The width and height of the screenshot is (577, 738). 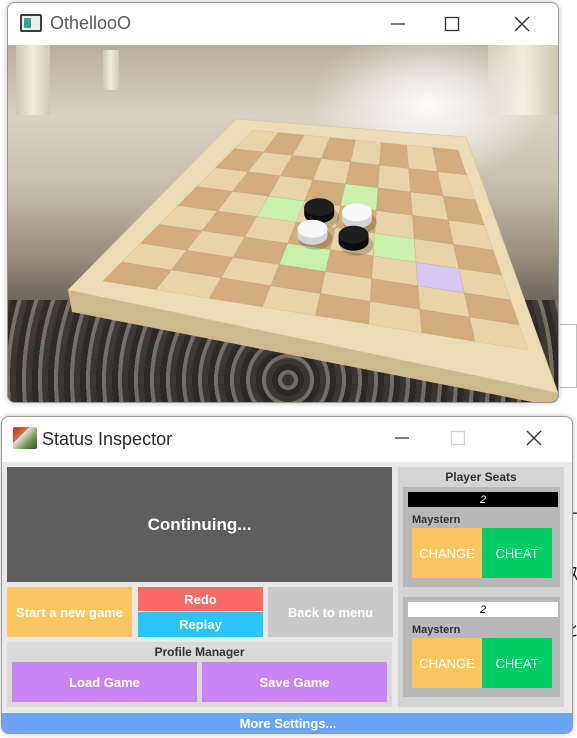 I want to click on load-game-button: Load Game, so click(x=104, y=682).